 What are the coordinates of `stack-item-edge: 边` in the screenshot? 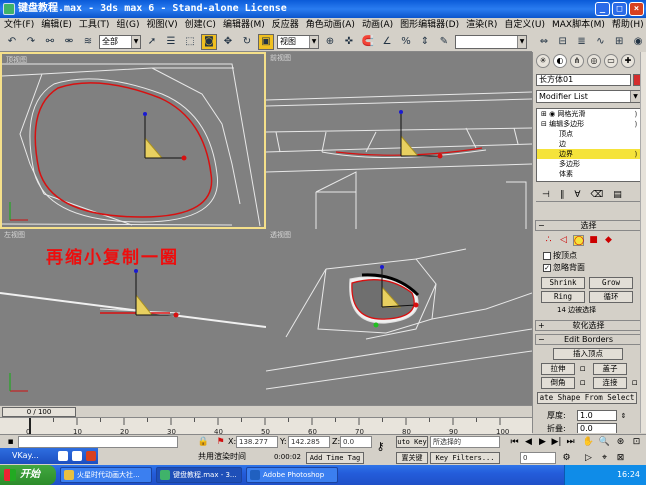 It's located at (588, 144).